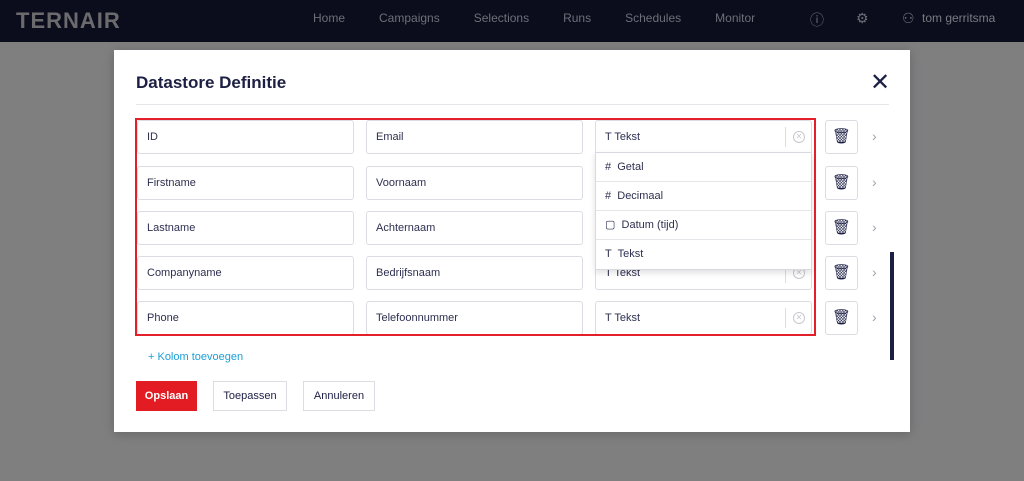 This screenshot has width=1024, height=481. What do you see at coordinates (577, 18) in the screenshot?
I see `nav-runs: Runs` at bounding box center [577, 18].